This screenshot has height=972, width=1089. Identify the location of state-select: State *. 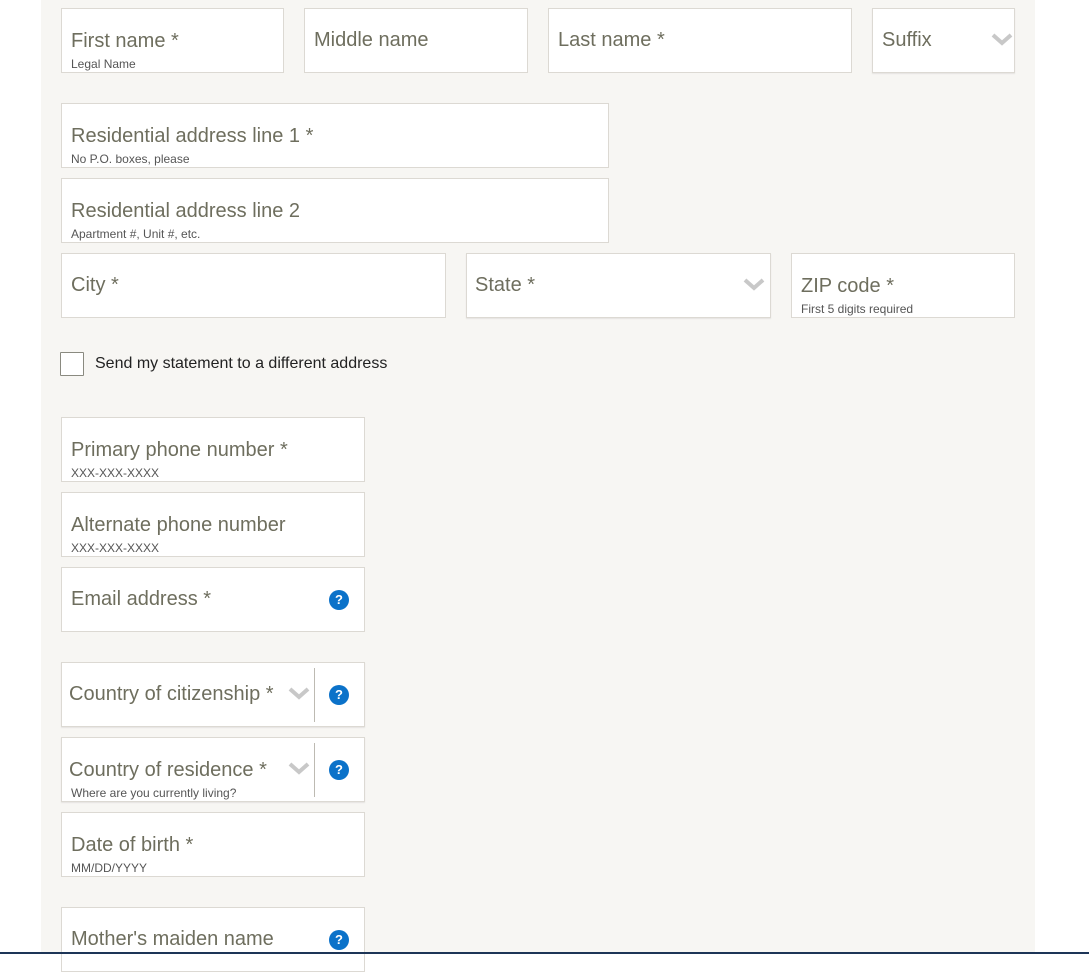
(618, 285).